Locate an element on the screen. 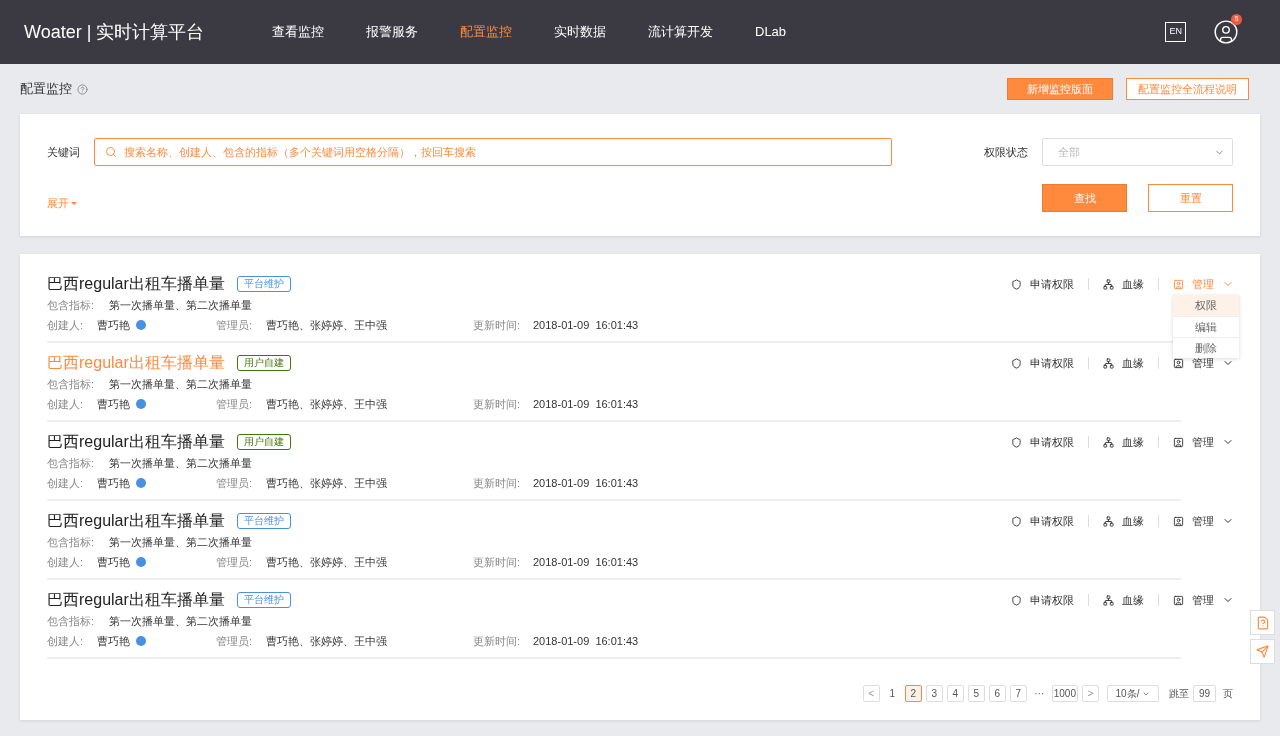 The width and height of the screenshot is (1280, 736). nav-tab: DLab is located at coordinates (771, 32).